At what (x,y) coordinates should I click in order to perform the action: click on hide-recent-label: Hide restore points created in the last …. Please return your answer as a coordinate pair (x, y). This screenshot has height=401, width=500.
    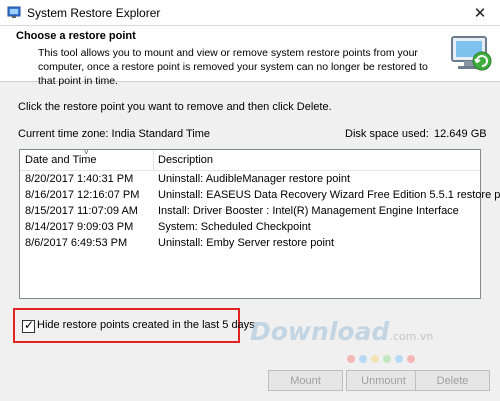
    Looking at the image, I should click on (146, 325).